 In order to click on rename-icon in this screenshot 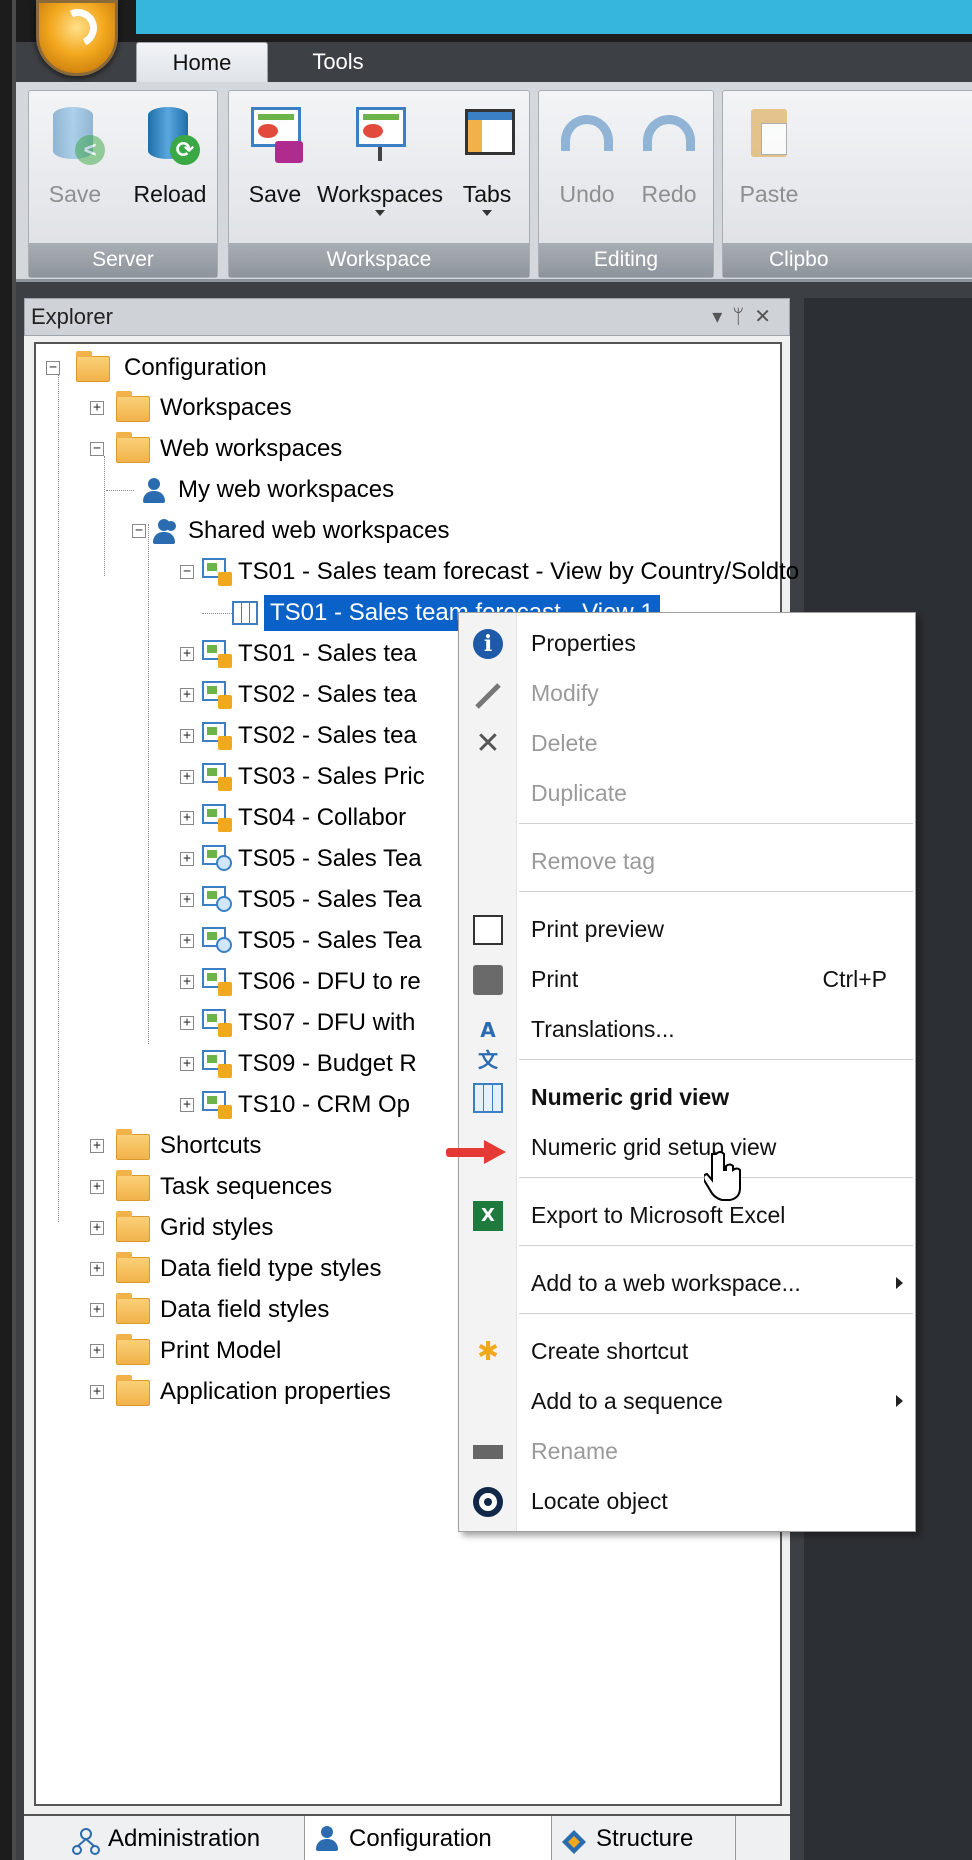, I will do `click(488, 1452)`.